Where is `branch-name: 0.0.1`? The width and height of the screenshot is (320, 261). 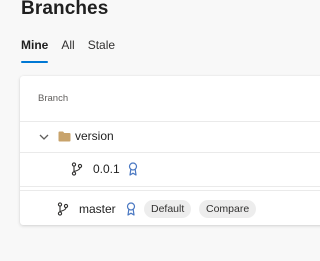
branch-name: 0.0.1 is located at coordinates (106, 169).